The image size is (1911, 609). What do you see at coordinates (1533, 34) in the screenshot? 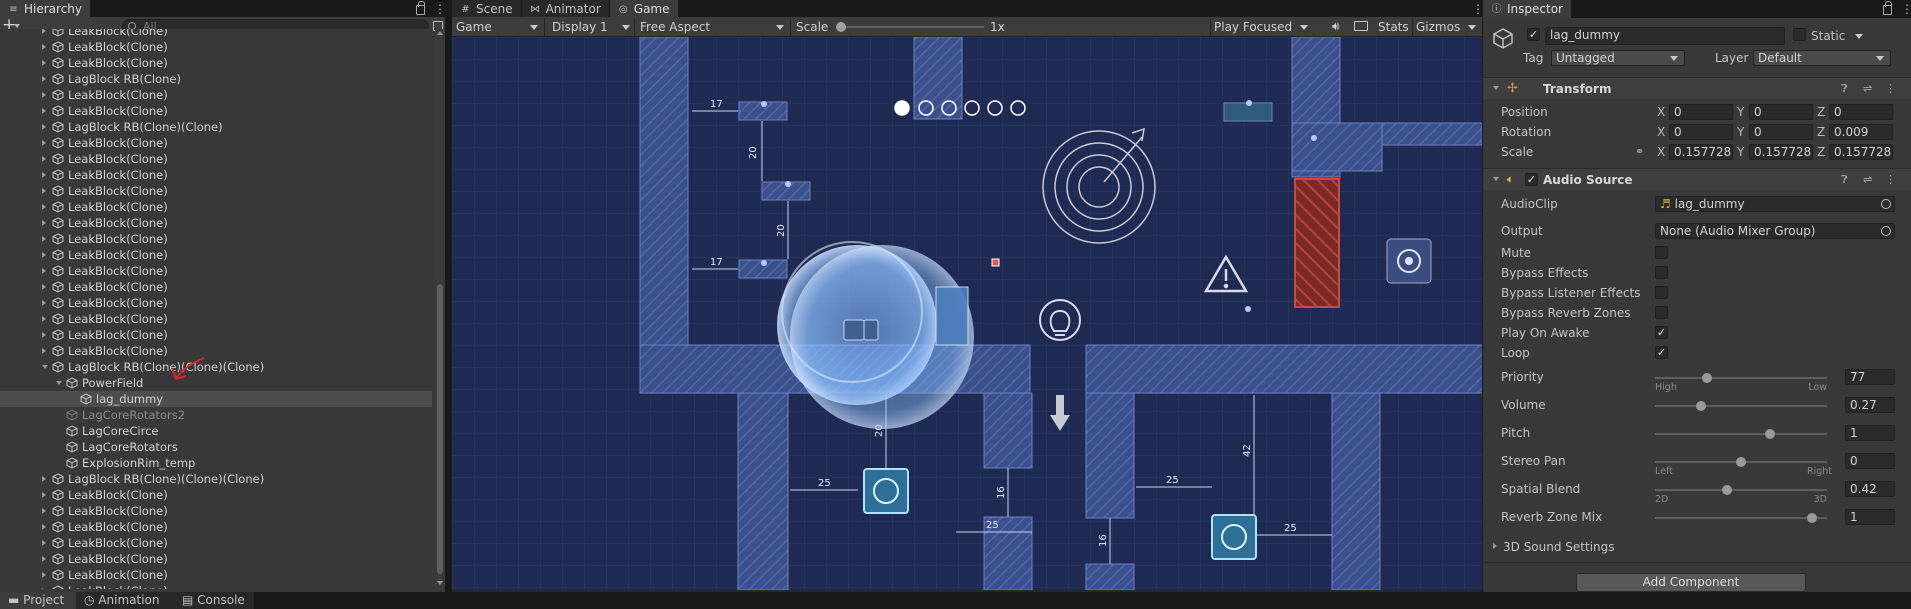
I see `active-checkbox: ✓` at bounding box center [1533, 34].